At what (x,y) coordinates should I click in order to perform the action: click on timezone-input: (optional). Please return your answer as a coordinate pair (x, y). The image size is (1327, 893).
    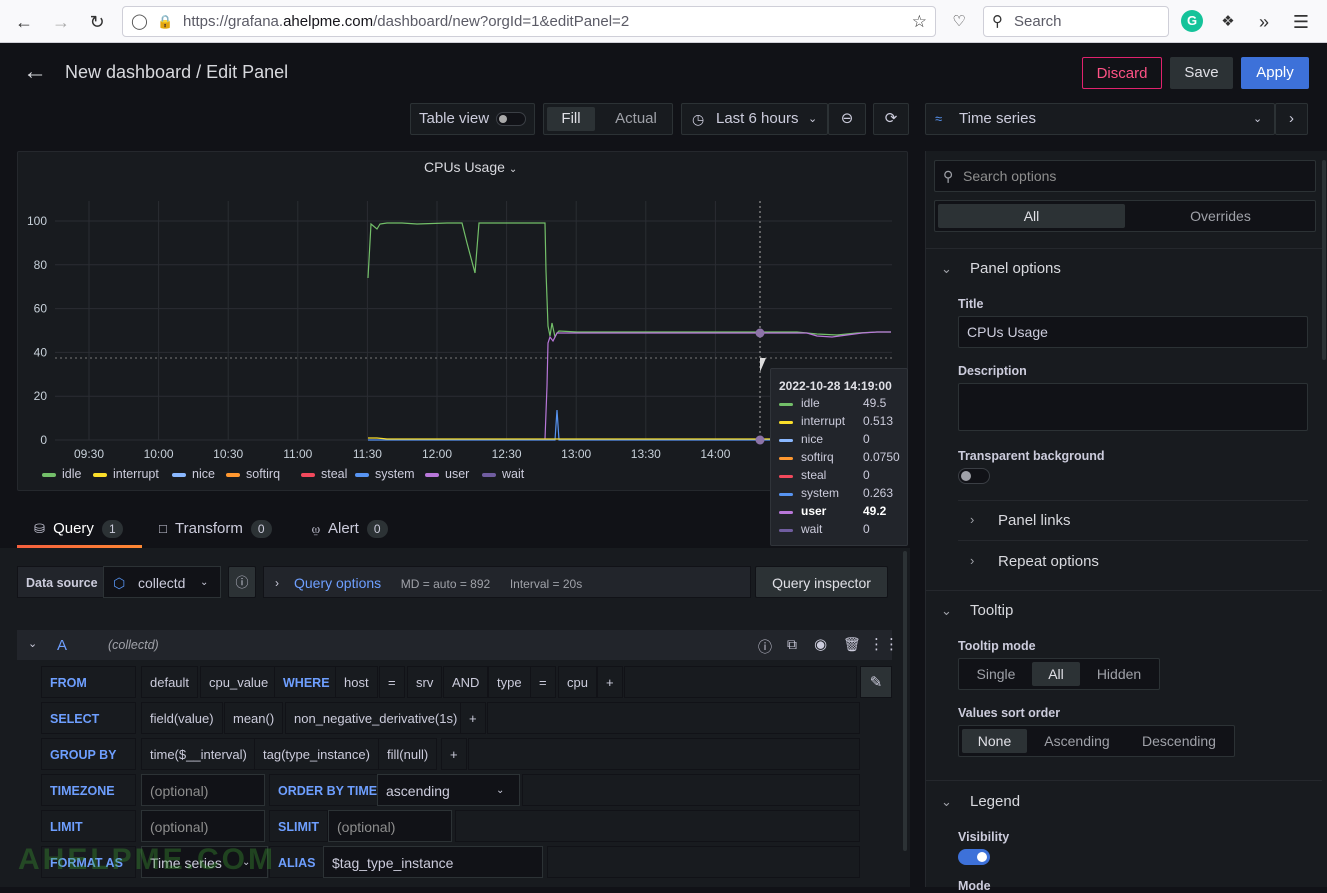
    Looking at the image, I should click on (203, 790).